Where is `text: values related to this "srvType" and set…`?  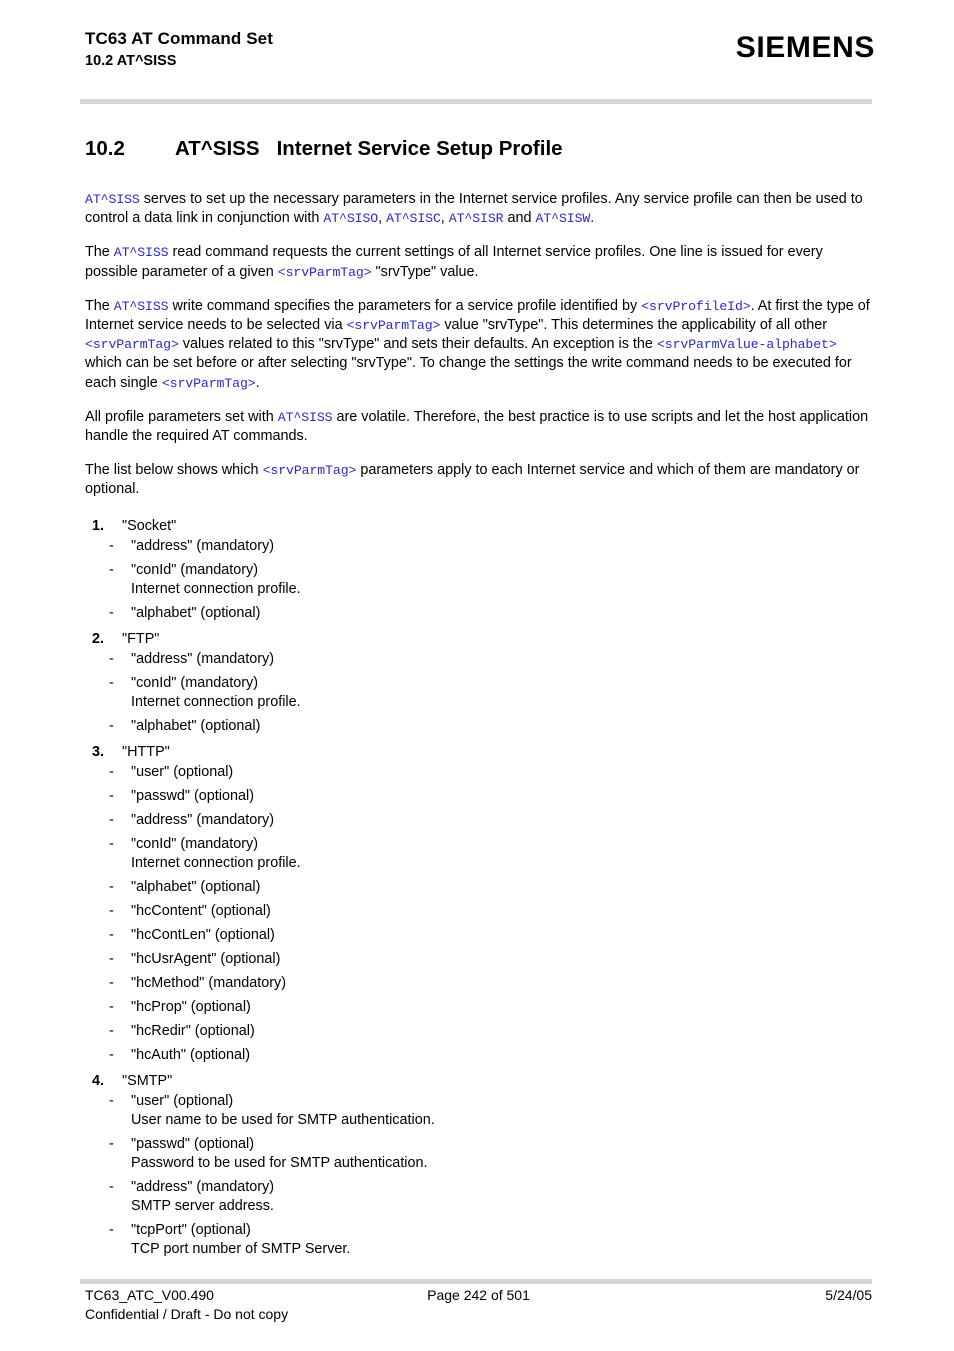
text: values related to this "srvType" and set… is located at coordinates (417, 344).